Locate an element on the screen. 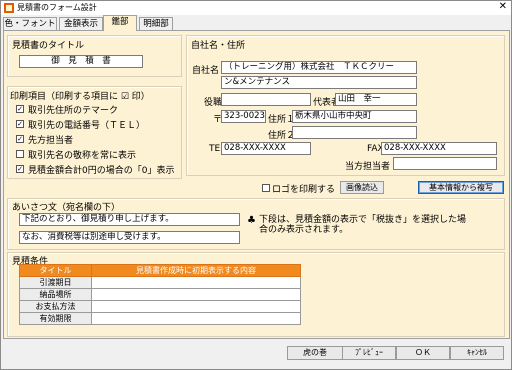  company-name-line1: （トレーニング用）株式会社 ＴＫＣクリー is located at coordinates (319, 67).